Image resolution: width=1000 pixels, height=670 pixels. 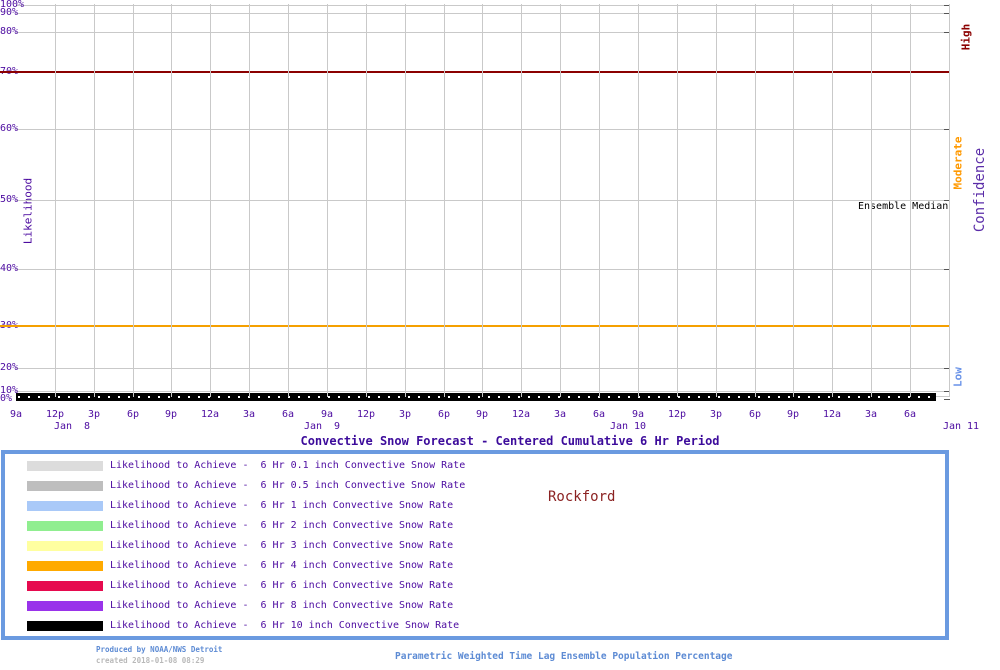 What do you see at coordinates (980, 190) in the screenshot?
I see `confidence-axis-label: Confidence` at bounding box center [980, 190].